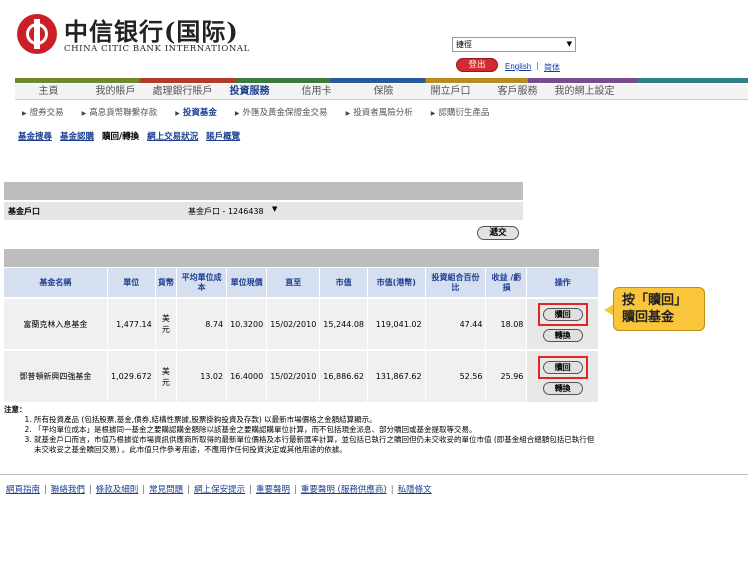 The height and width of the screenshot is (561, 748). What do you see at coordinates (151, 31) in the screenshot?
I see `bank-name-cn: 中信银行(国际)` at bounding box center [151, 31].